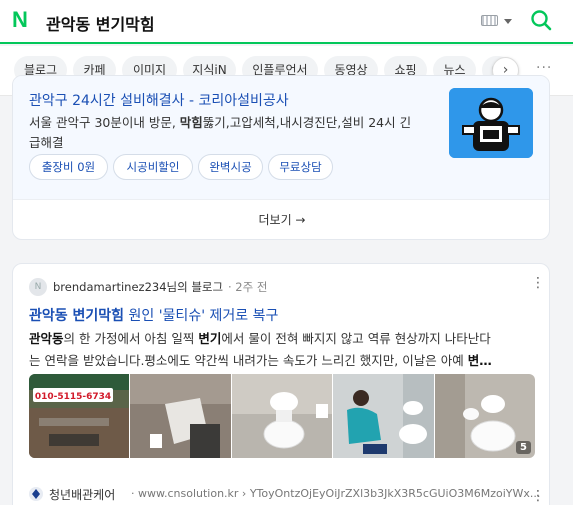  What do you see at coordinates (541, 20) in the screenshot?
I see `search-icon` at bounding box center [541, 20].